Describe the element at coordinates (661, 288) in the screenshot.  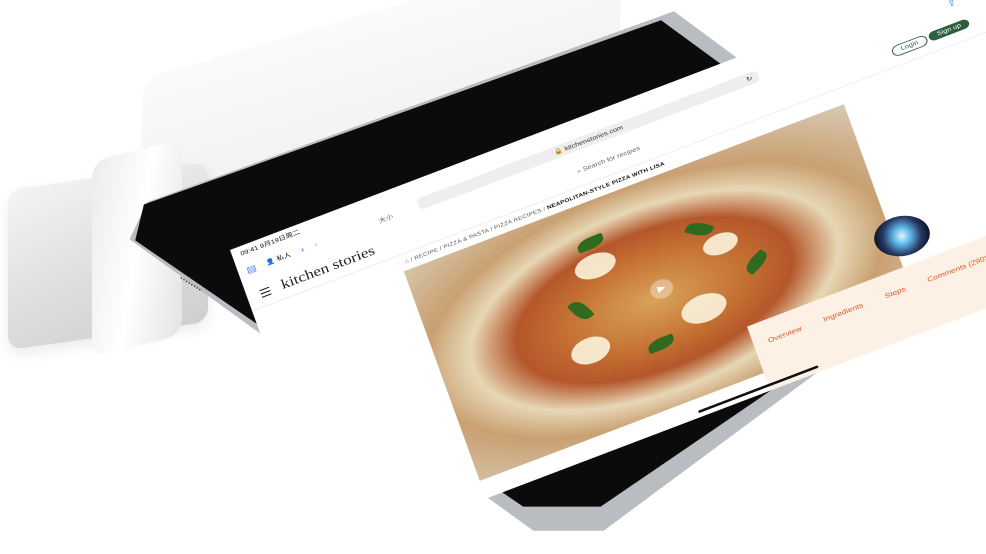
I see `play-icon: ▶` at that location.